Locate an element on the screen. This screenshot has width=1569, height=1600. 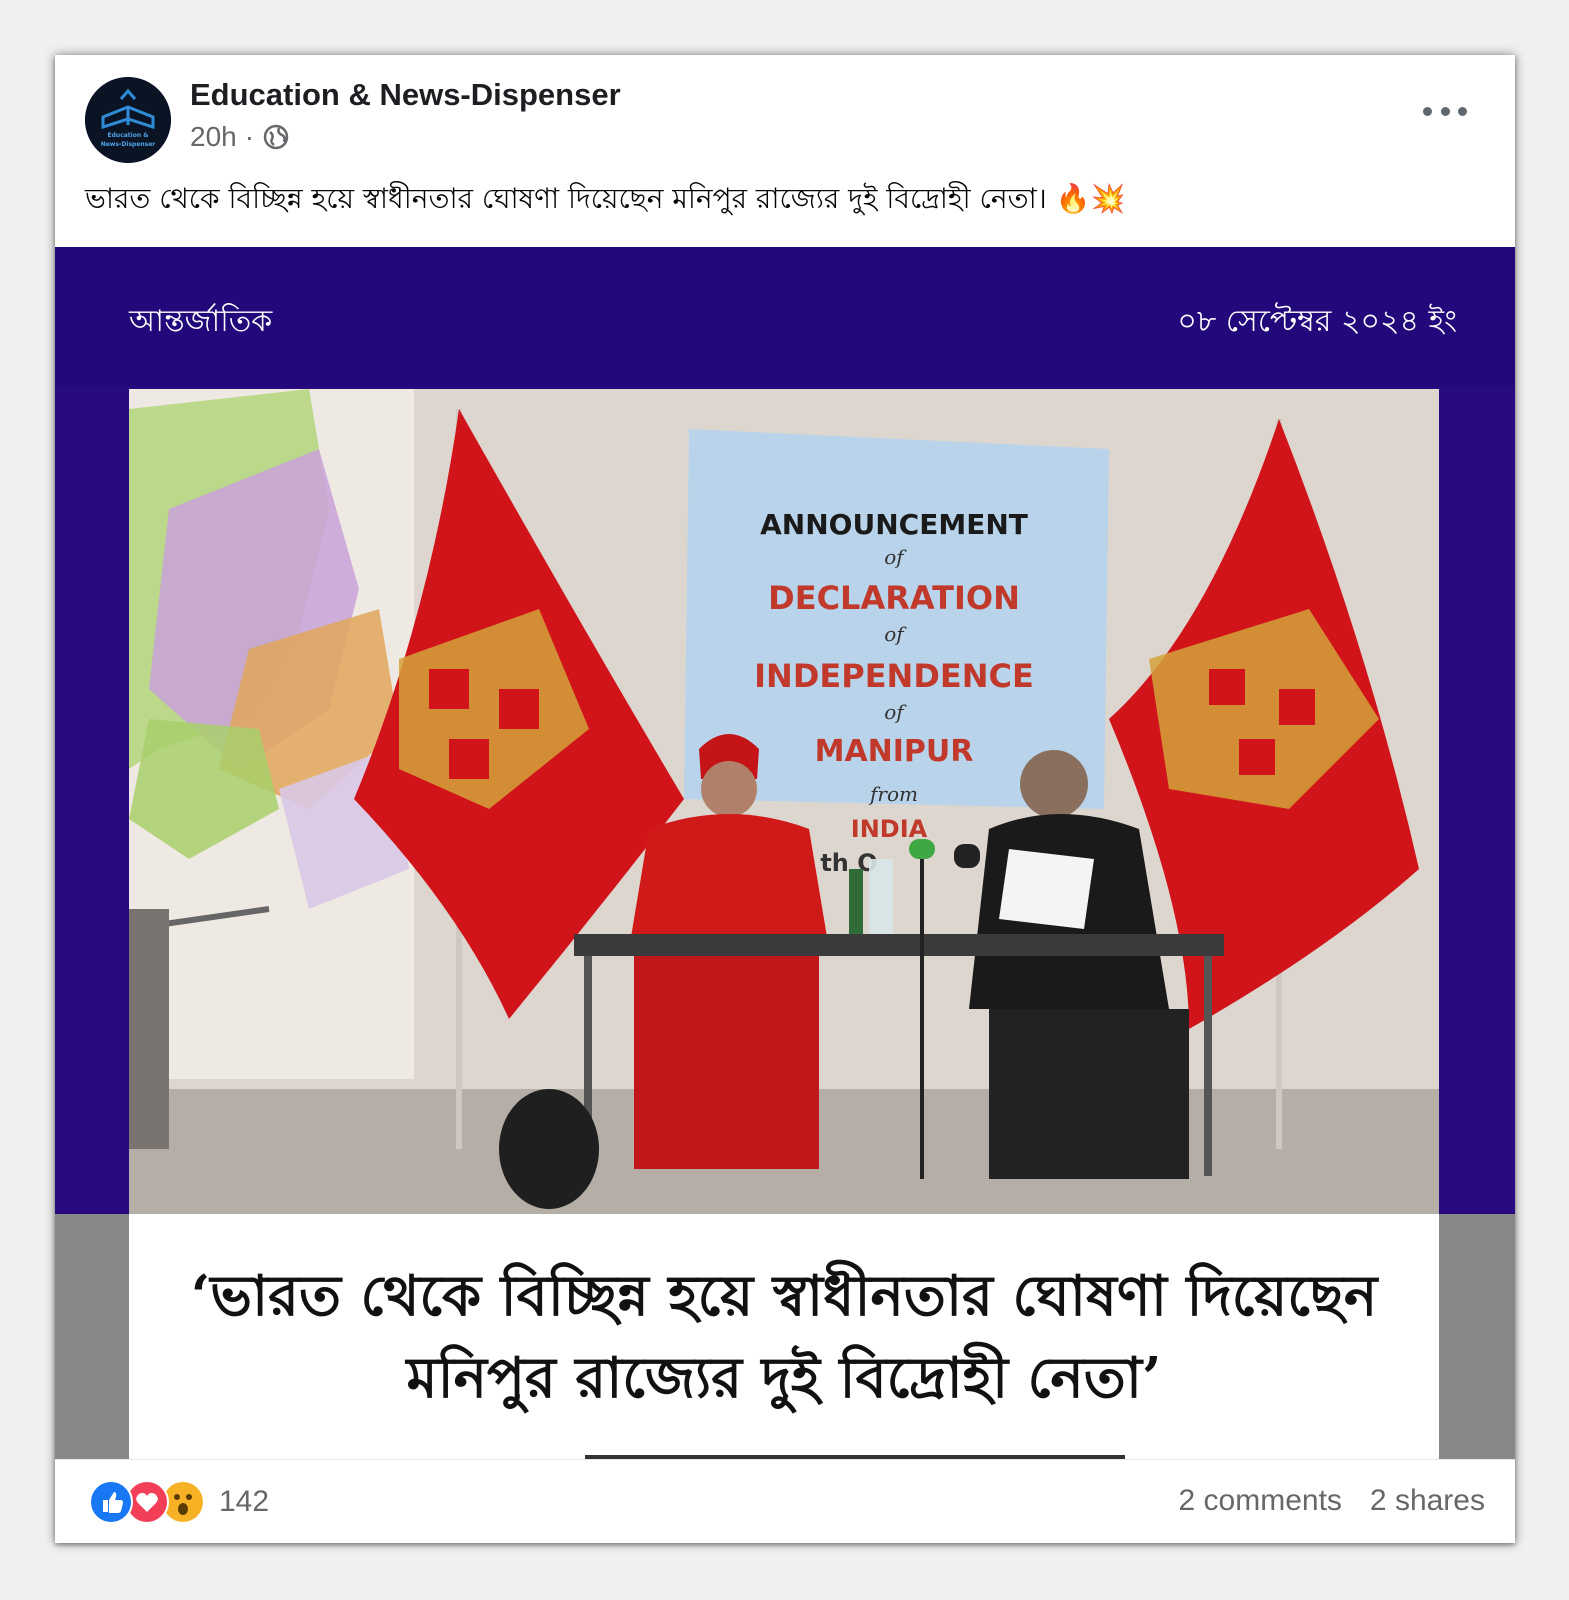
shares-link: 2 shares is located at coordinates (1427, 1501).